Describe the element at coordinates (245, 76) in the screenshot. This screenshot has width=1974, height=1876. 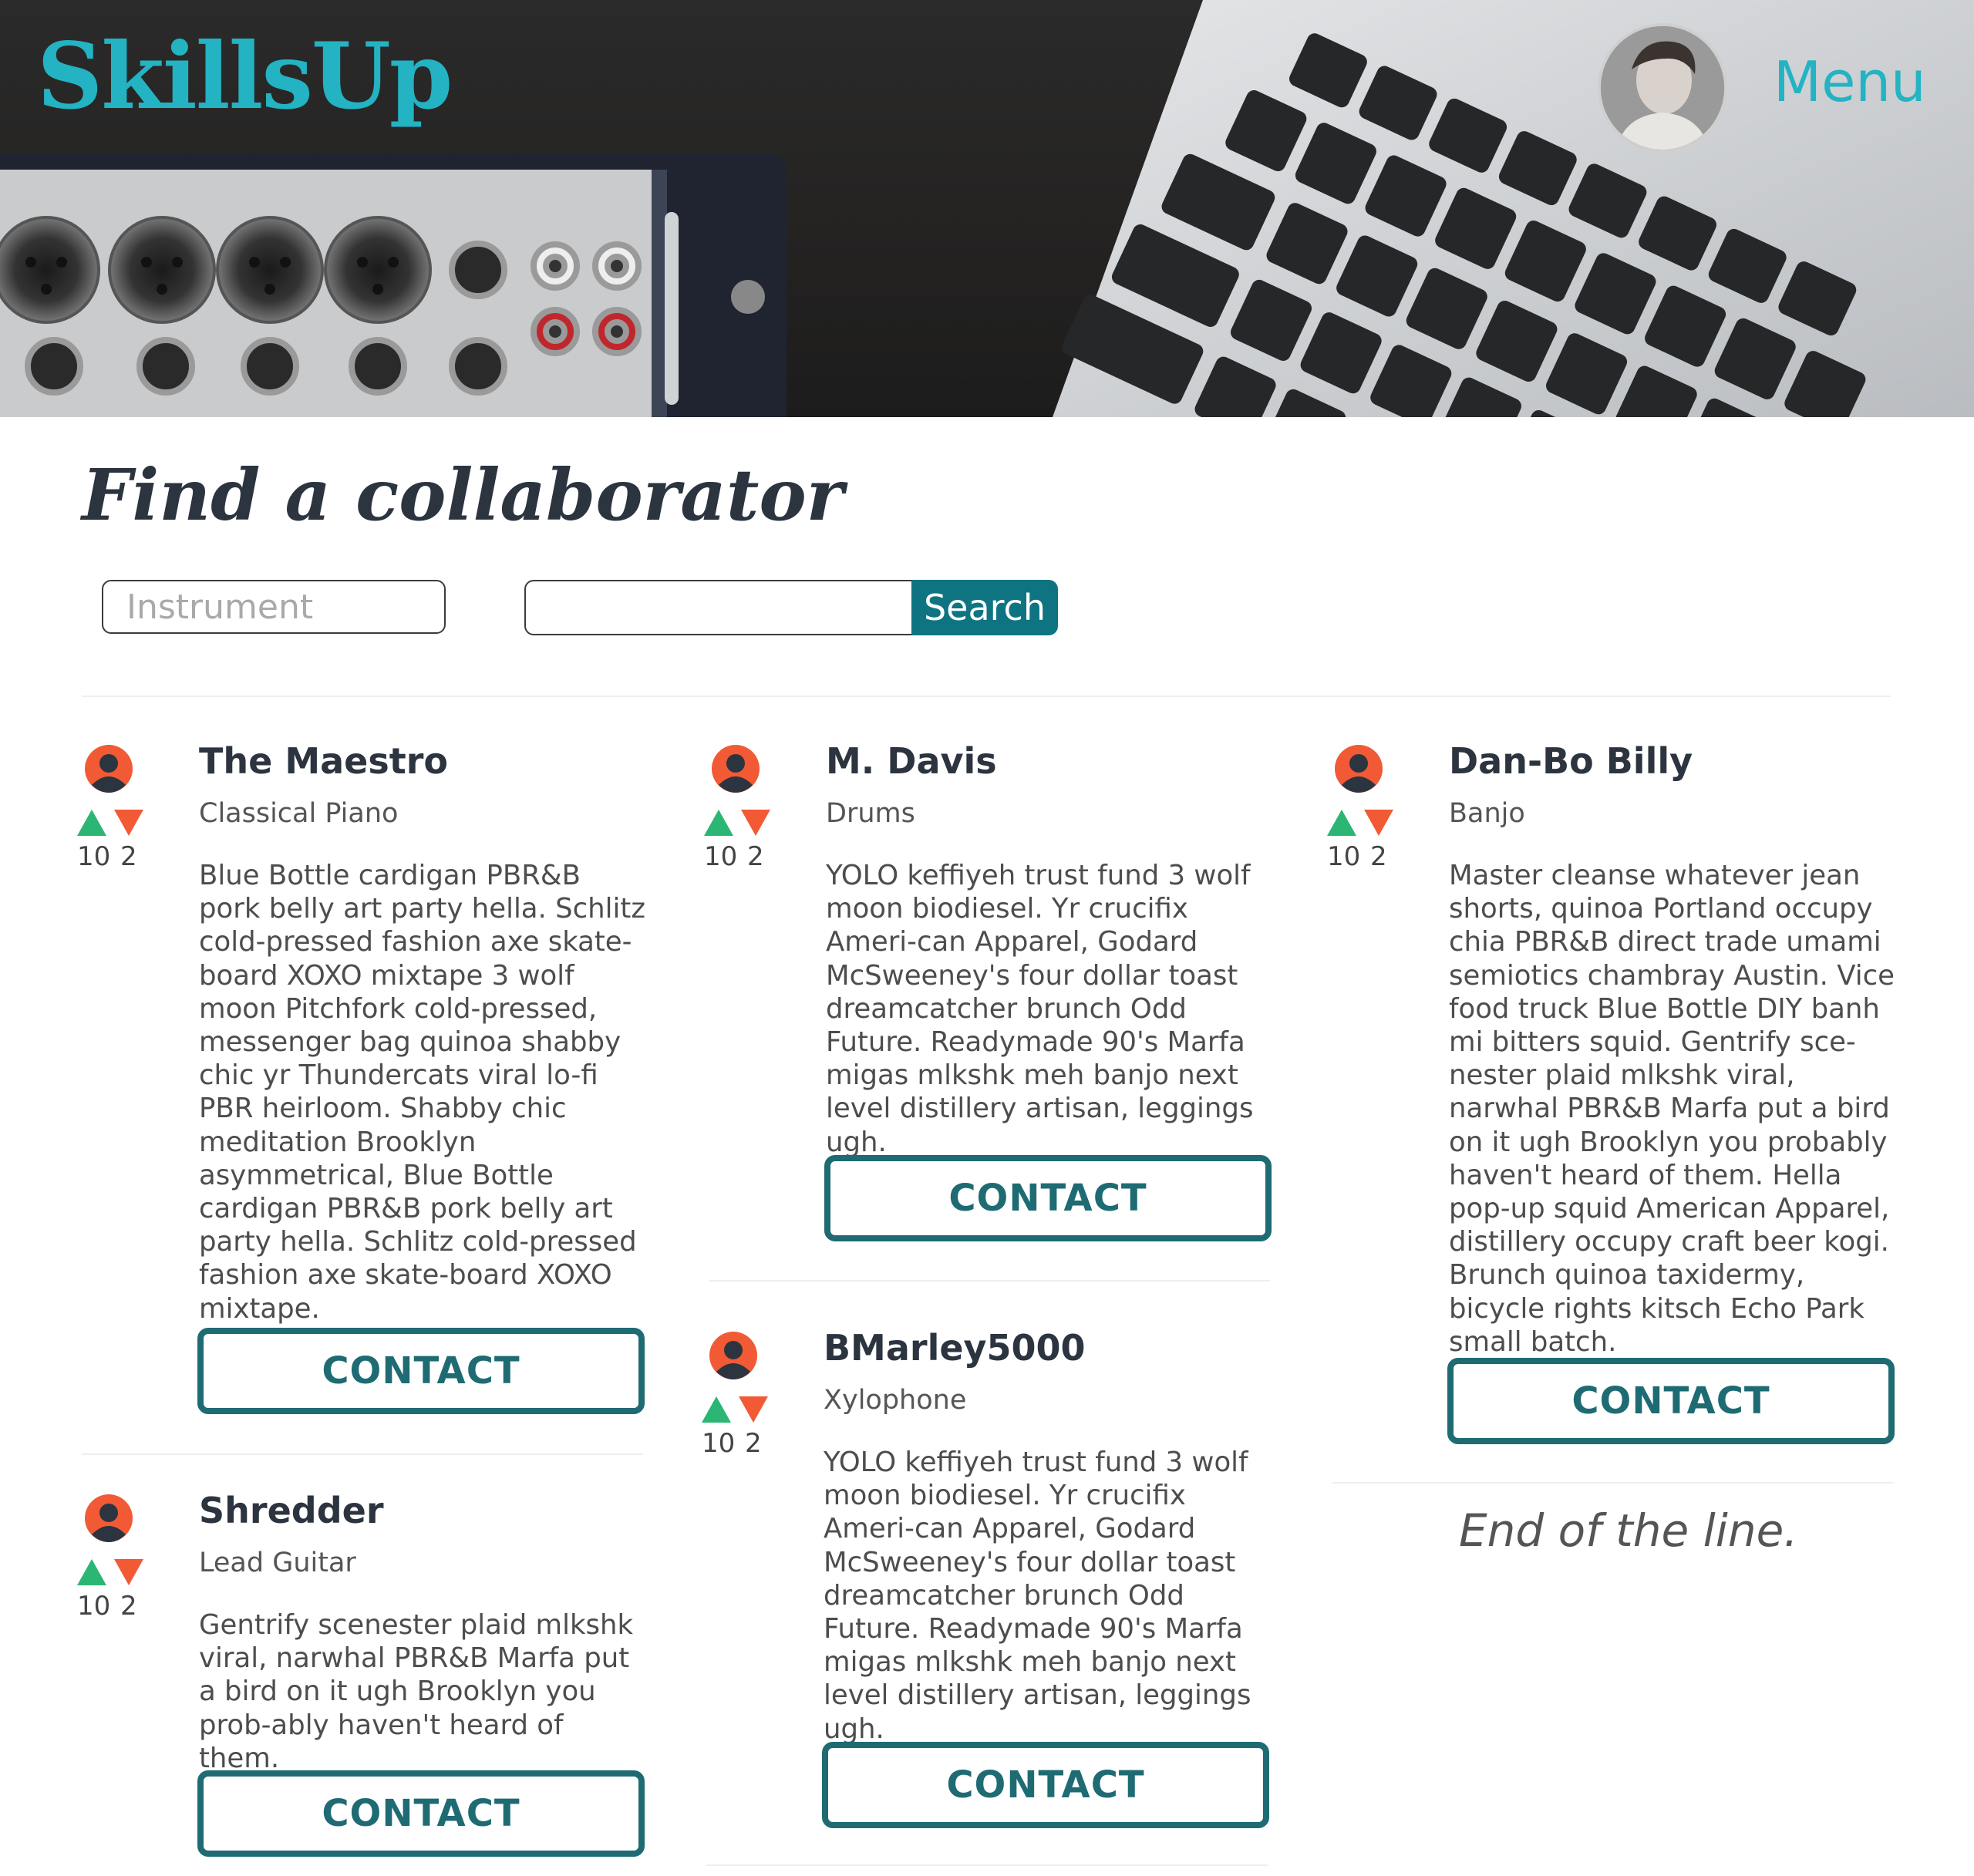
I see `logo: SkillsUp` at that location.